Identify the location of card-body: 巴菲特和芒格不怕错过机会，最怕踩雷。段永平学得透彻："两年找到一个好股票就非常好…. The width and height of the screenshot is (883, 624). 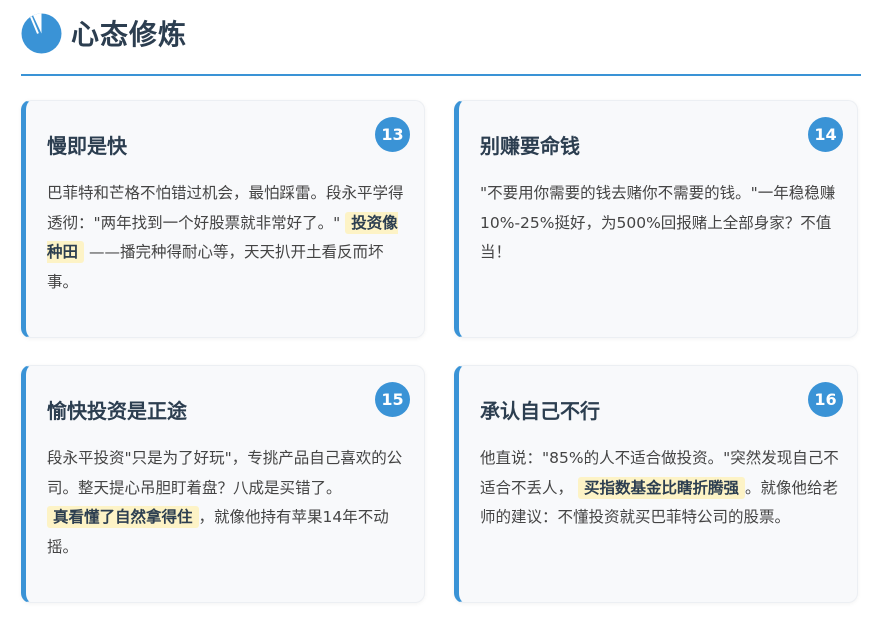
(228, 238).